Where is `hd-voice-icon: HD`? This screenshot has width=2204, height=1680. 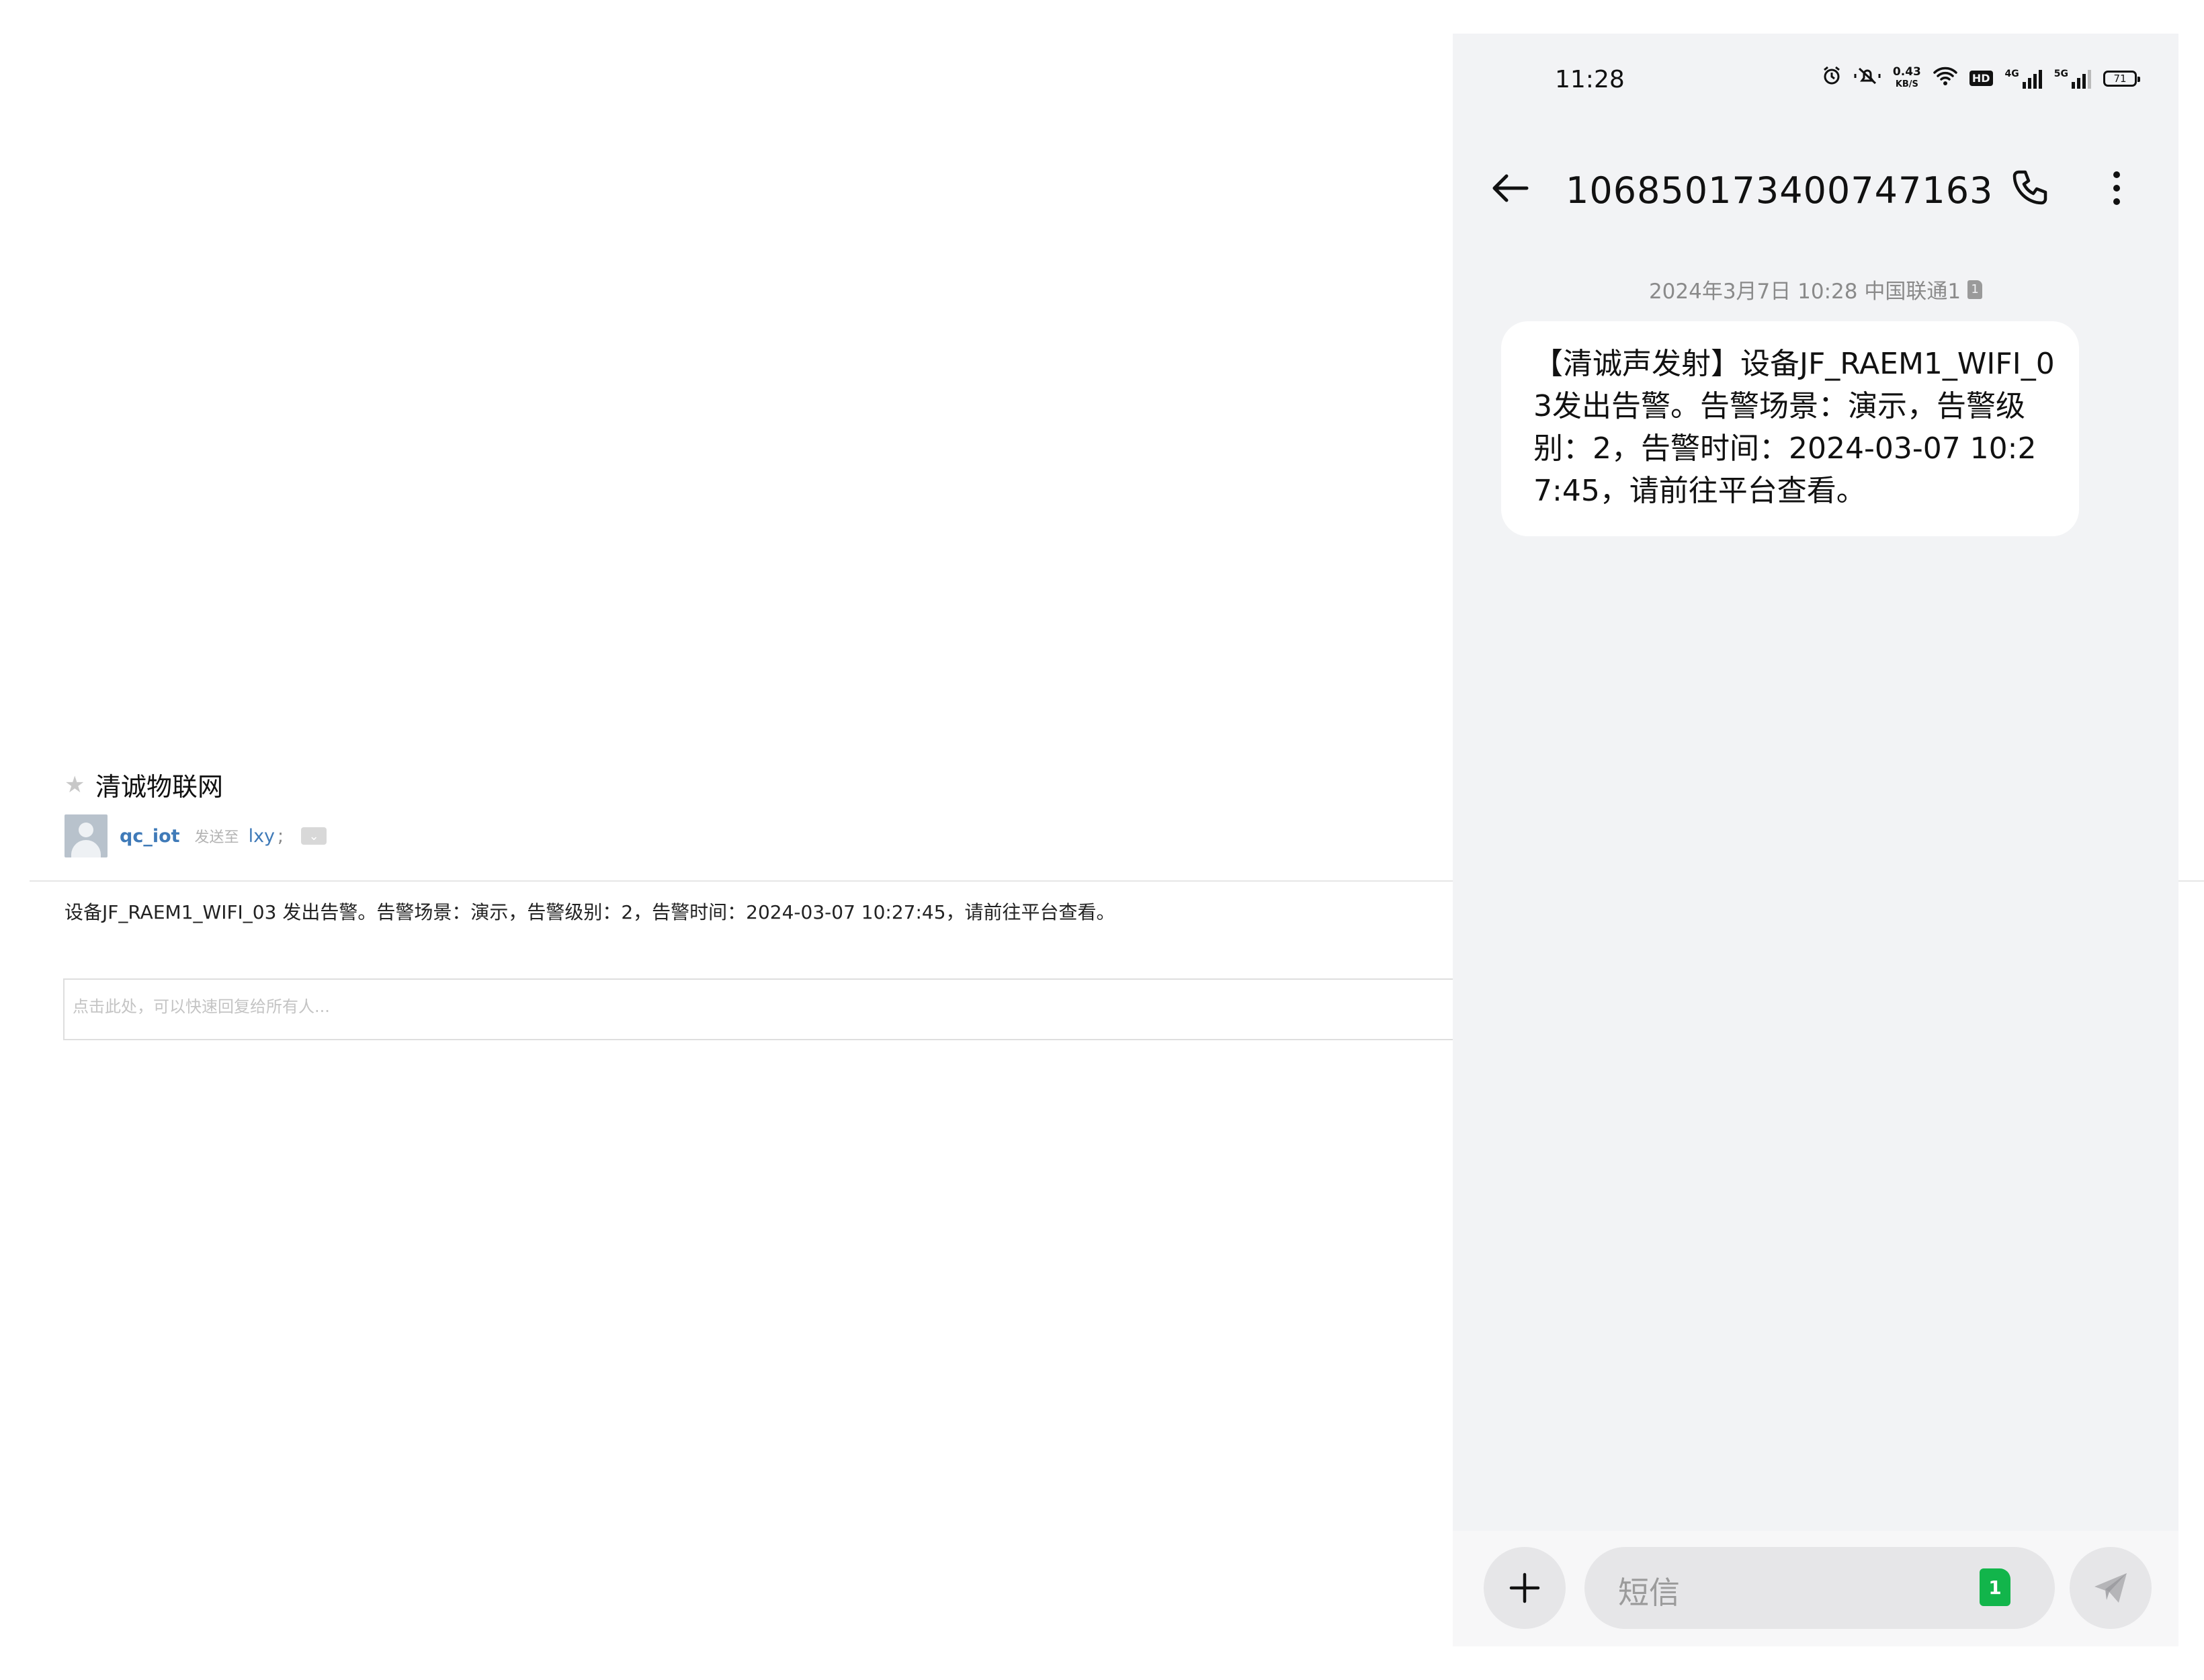 hd-voice-icon: HD is located at coordinates (1981, 78).